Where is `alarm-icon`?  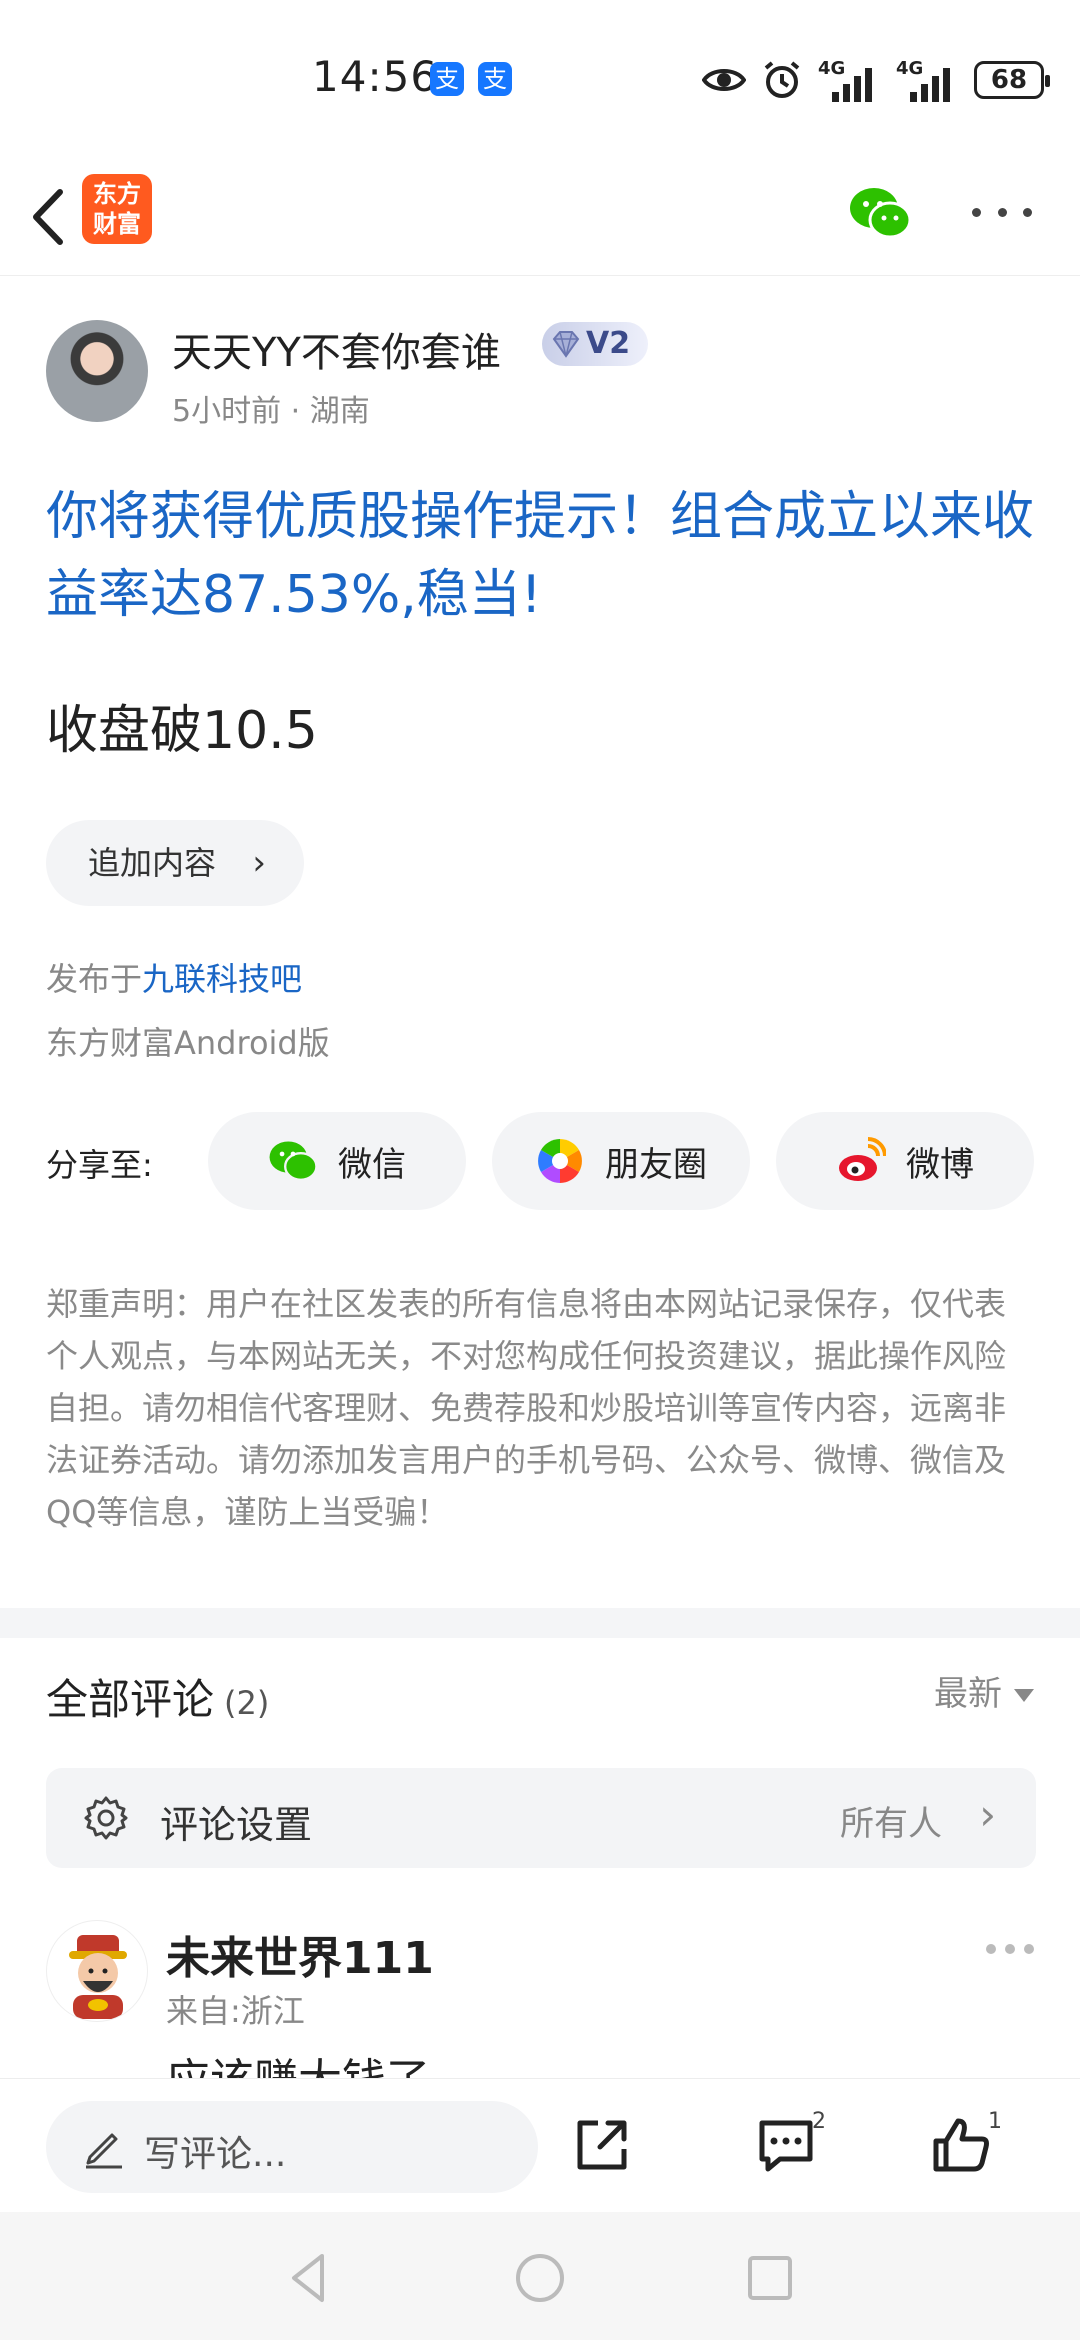 alarm-icon is located at coordinates (782, 79).